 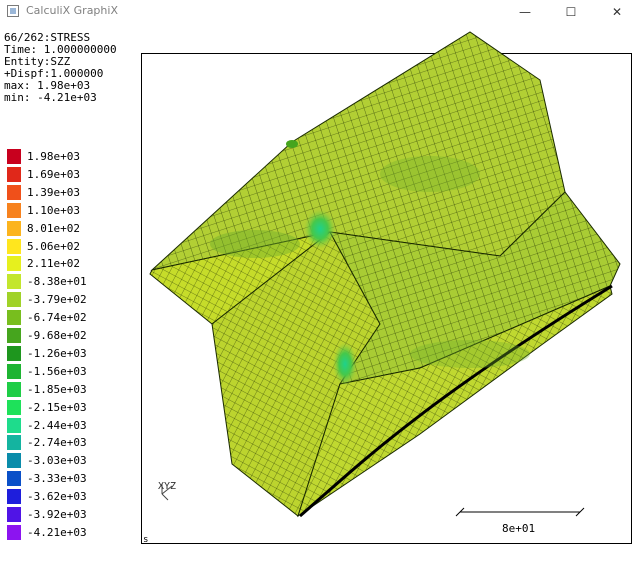 What do you see at coordinates (72, 10) in the screenshot?
I see `window-title: CalculiX GraphiX` at bounding box center [72, 10].